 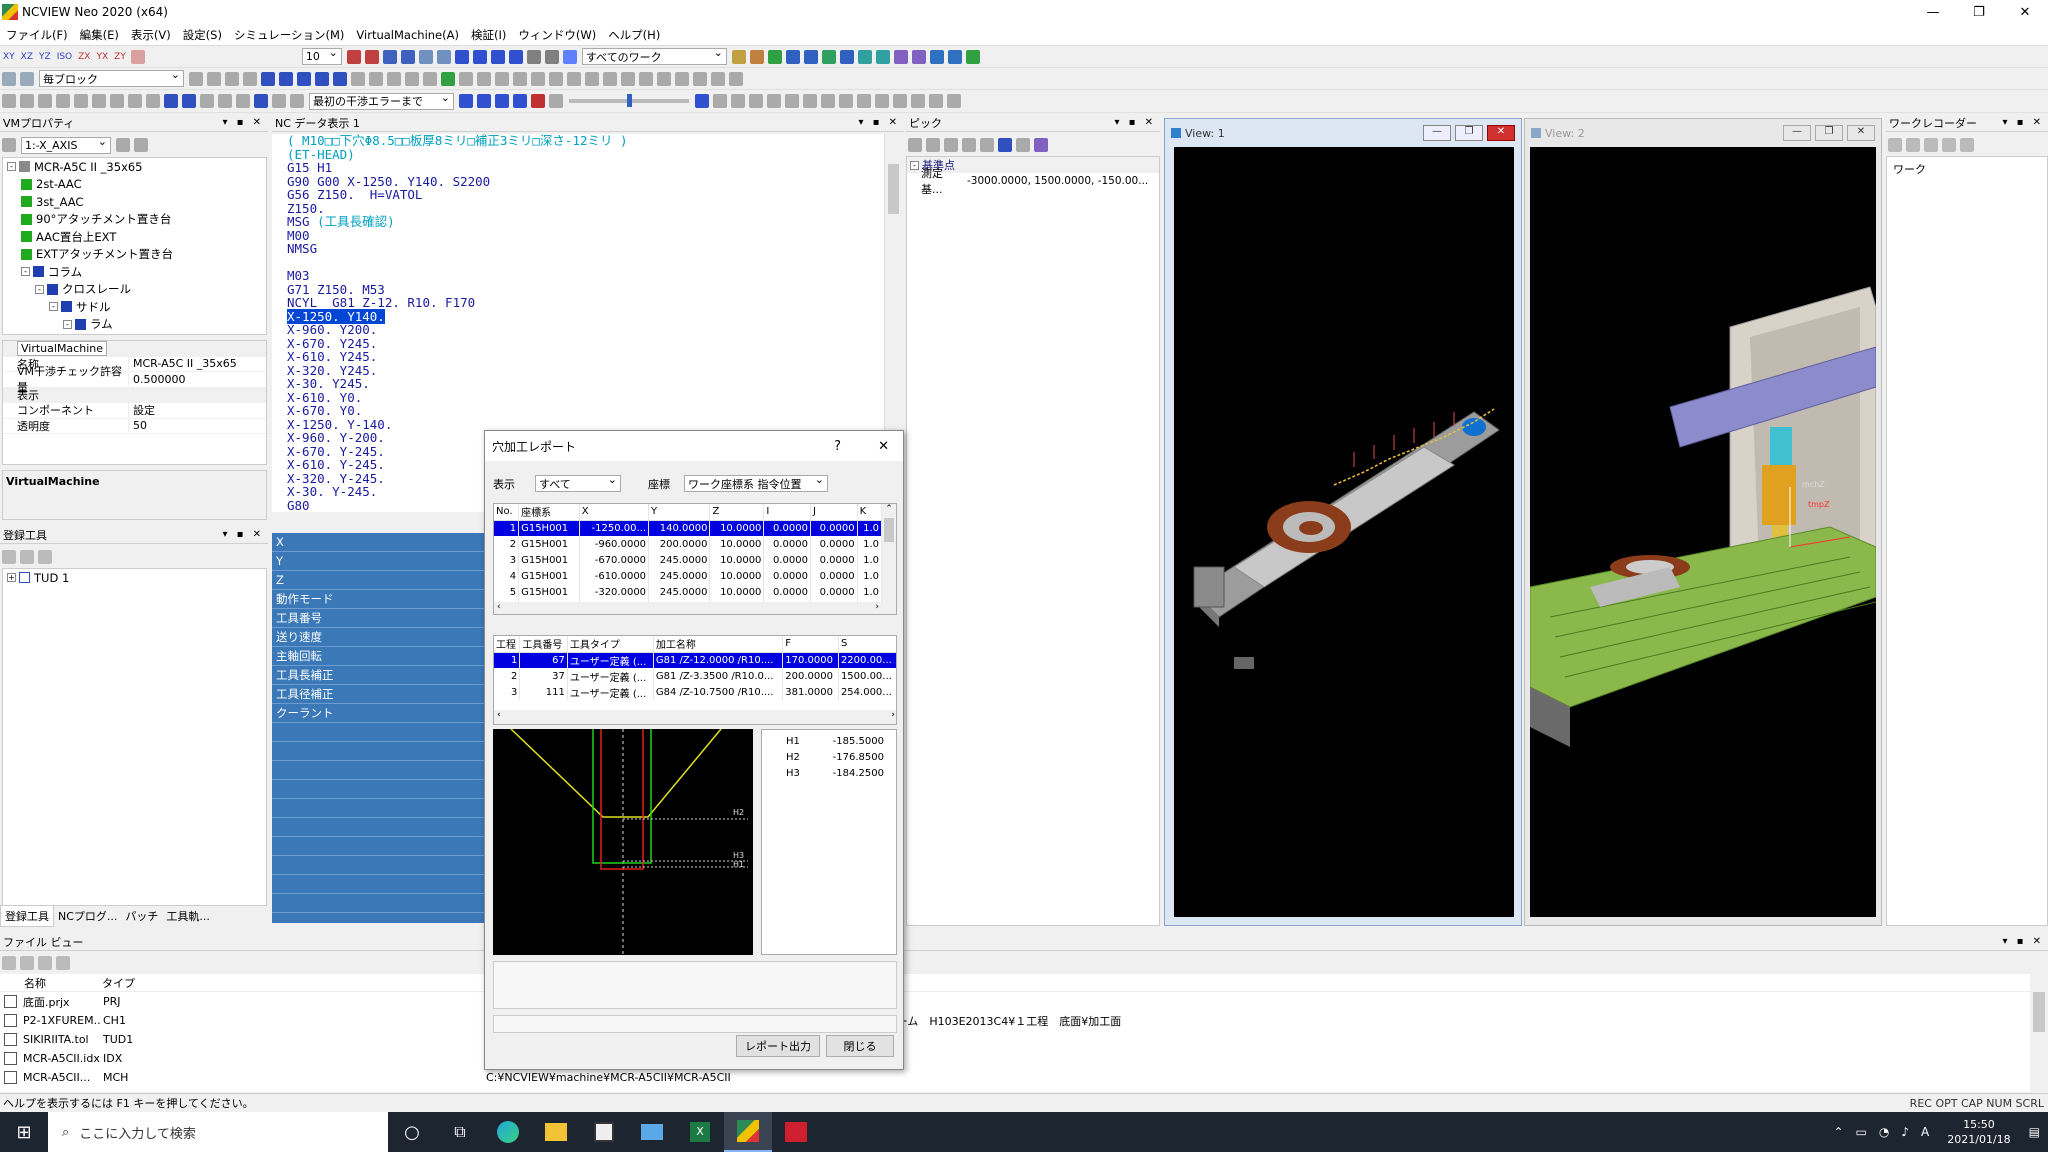 What do you see at coordinates (502, 78) in the screenshot?
I see `ruler-icon` at bounding box center [502, 78].